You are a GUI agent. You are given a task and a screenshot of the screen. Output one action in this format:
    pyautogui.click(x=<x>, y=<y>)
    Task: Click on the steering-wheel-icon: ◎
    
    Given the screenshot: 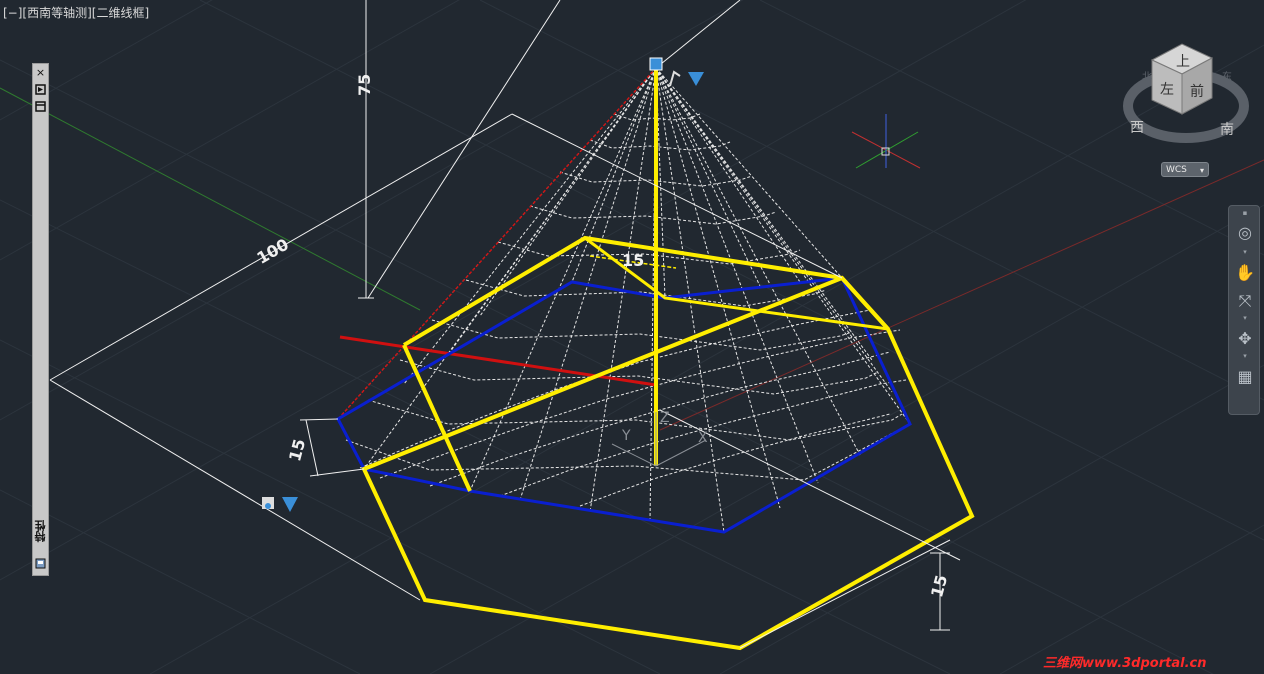 What is the action you would take?
    pyautogui.click(x=1245, y=233)
    